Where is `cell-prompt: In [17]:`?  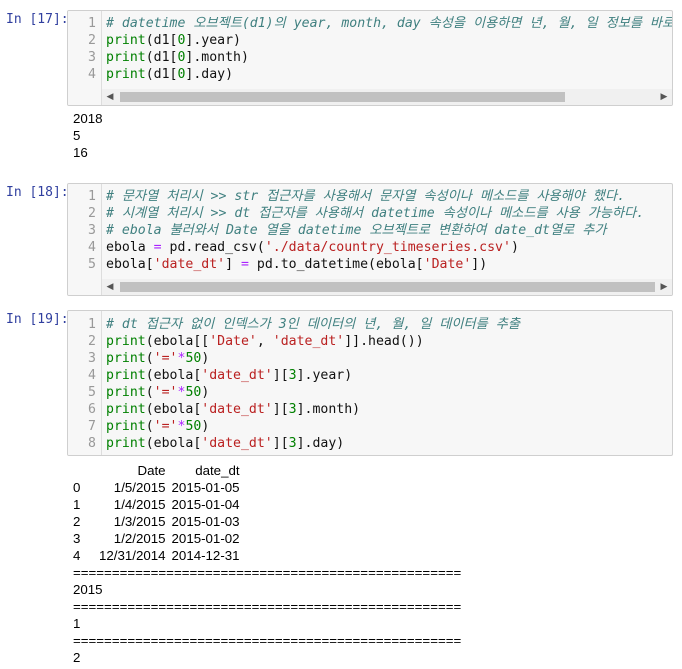 cell-prompt: In [17]: is located at coordinates (37, 19).